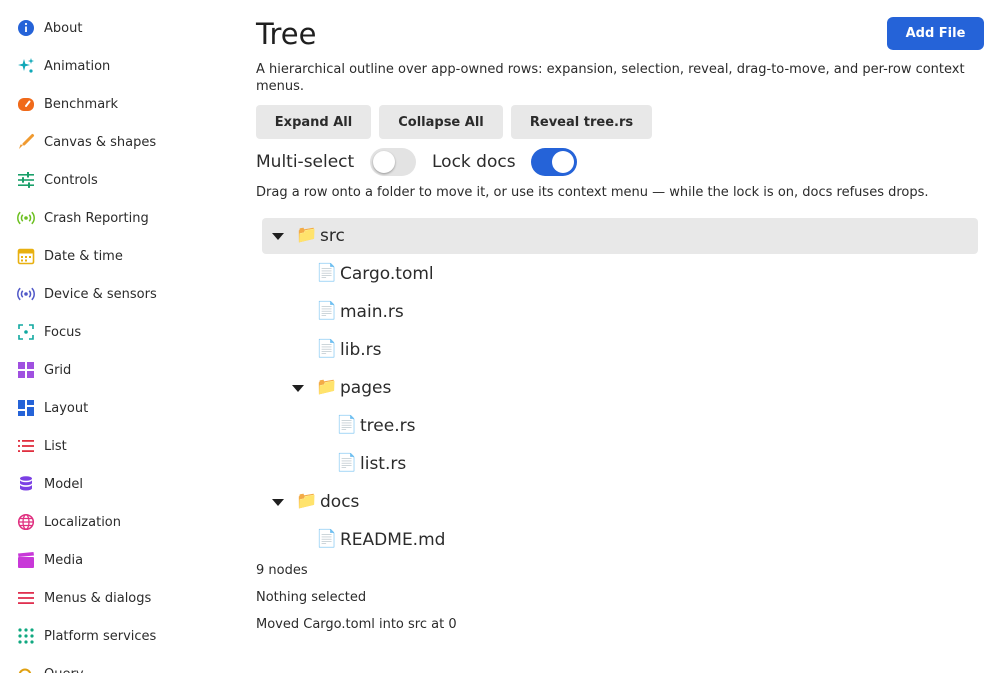  I want to click on grid-icon, so click(26, 370).